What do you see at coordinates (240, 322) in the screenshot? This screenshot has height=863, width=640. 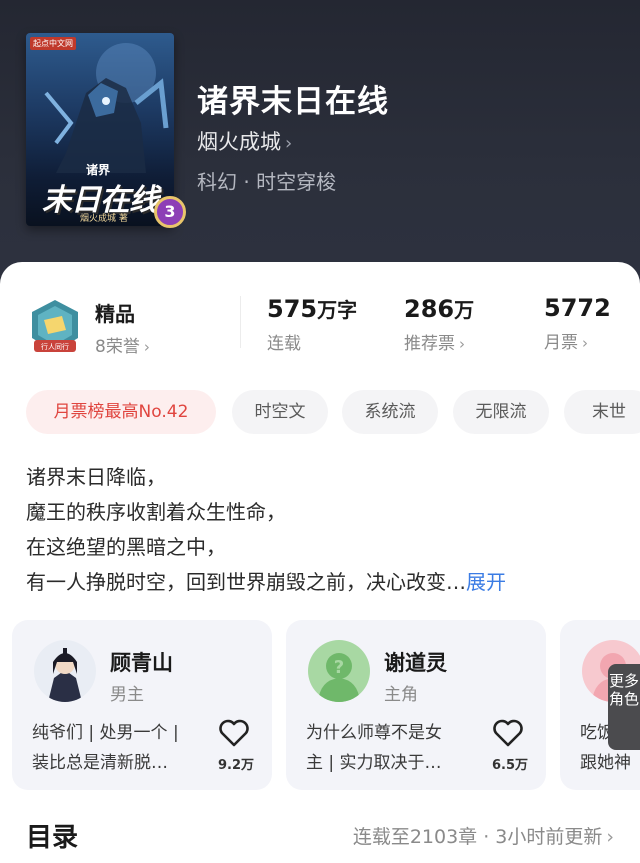 I see `divider` at bounding box center [240, 322].